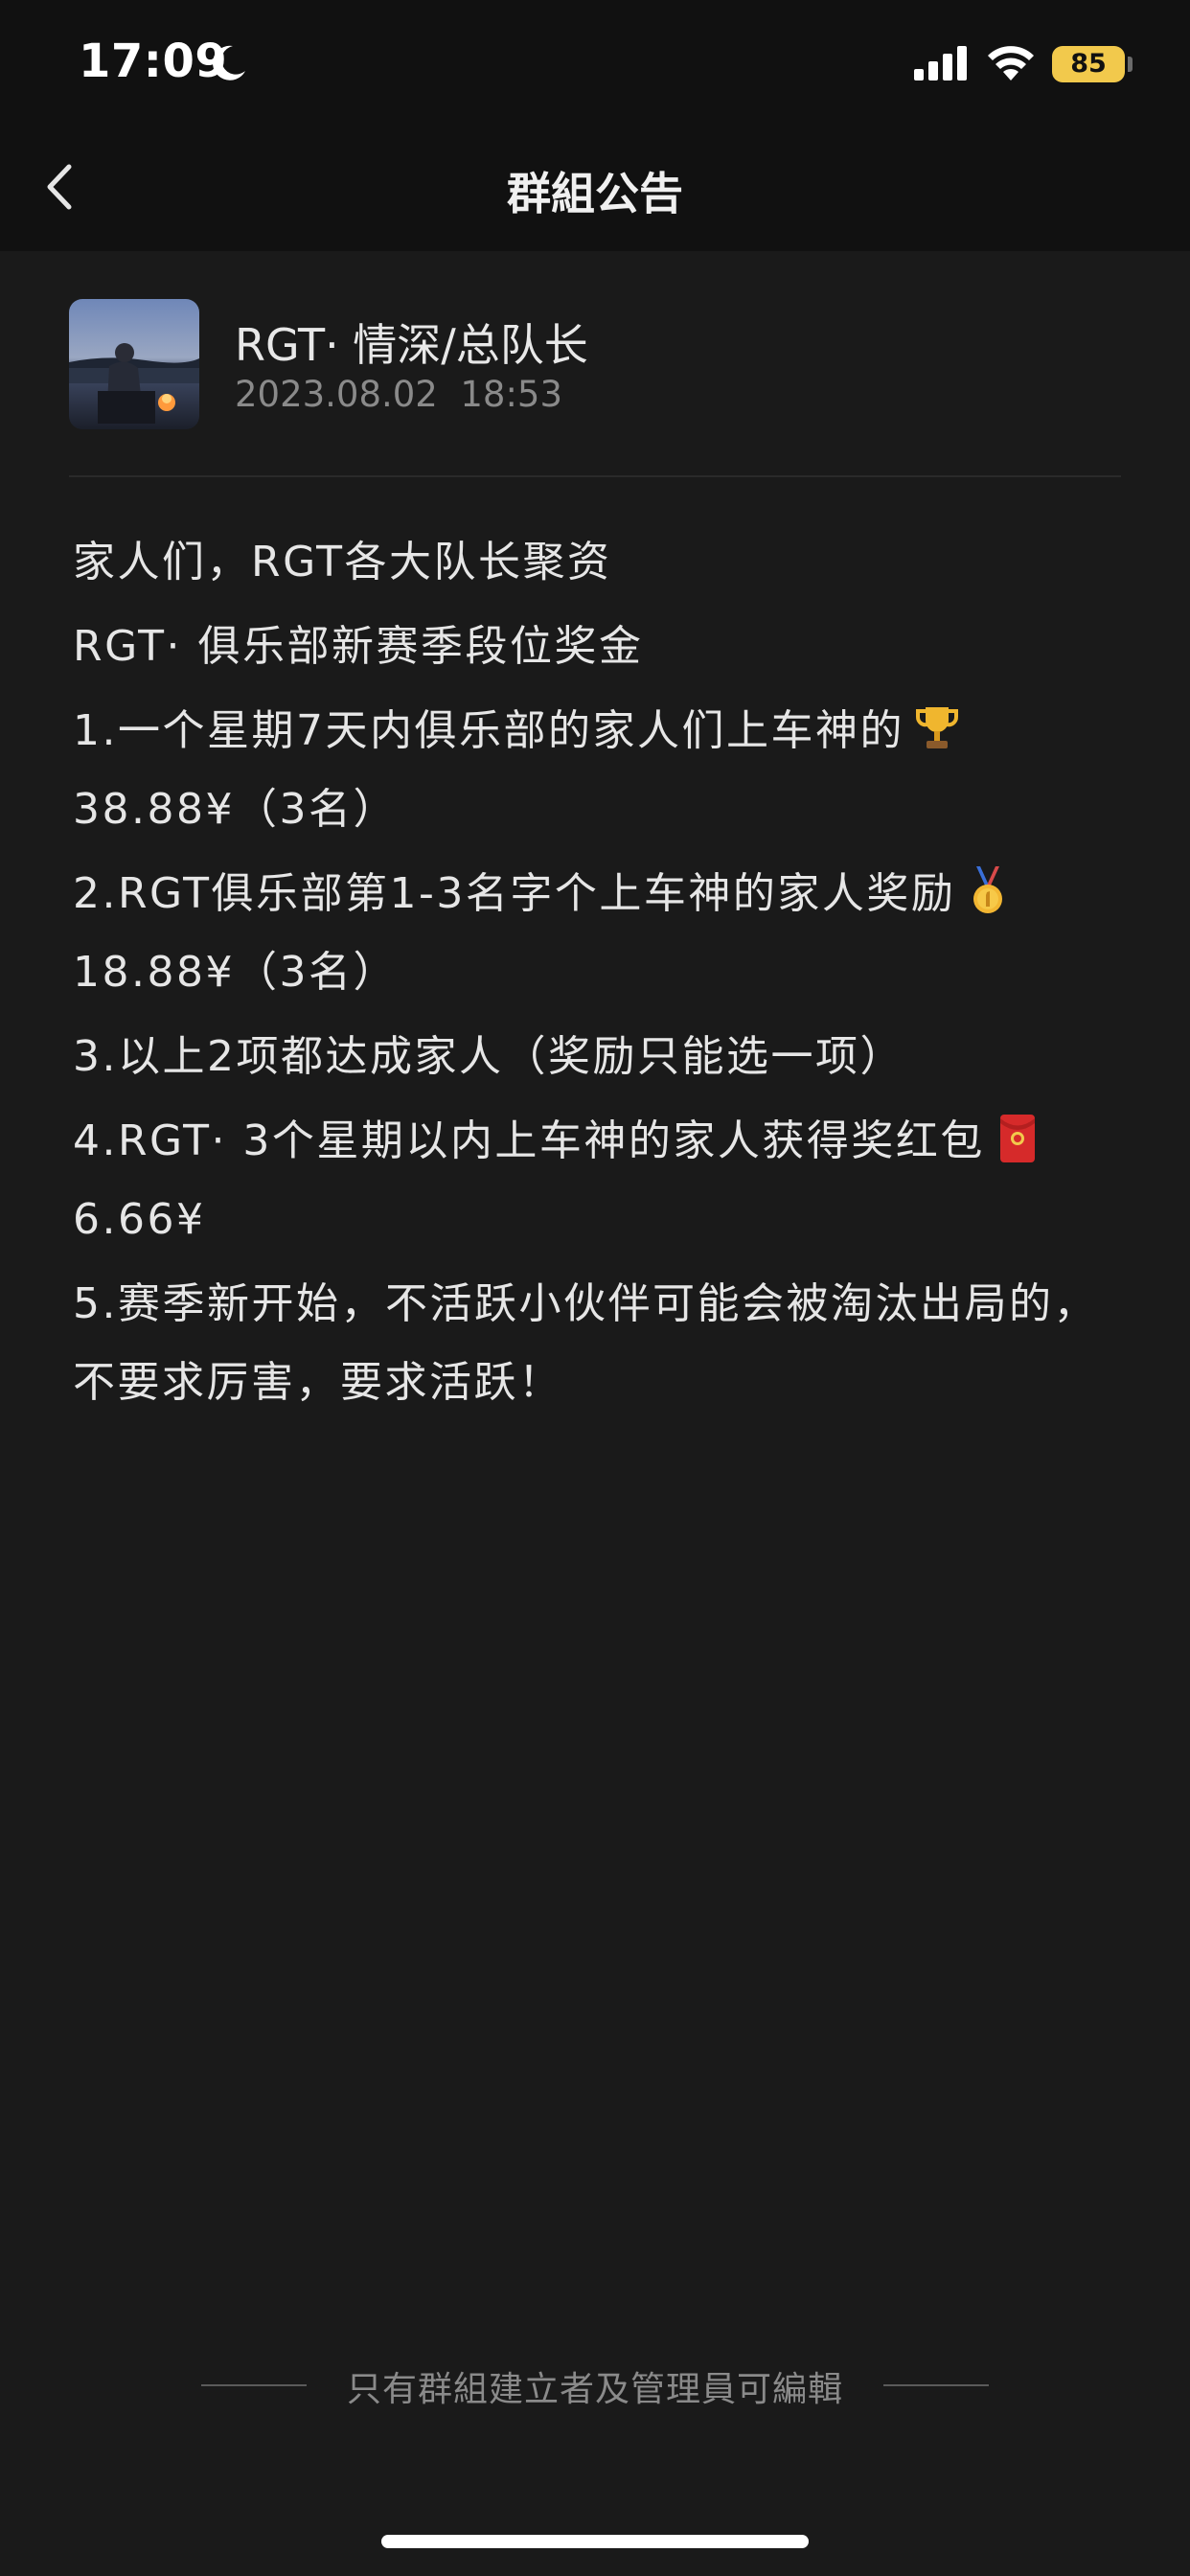 The width and height of the screenshot is (1190, 2576). What do you see at coordinates (1131, 64) in the screenshot?
I see `battery-nub` at bounding box center [1131, 64].